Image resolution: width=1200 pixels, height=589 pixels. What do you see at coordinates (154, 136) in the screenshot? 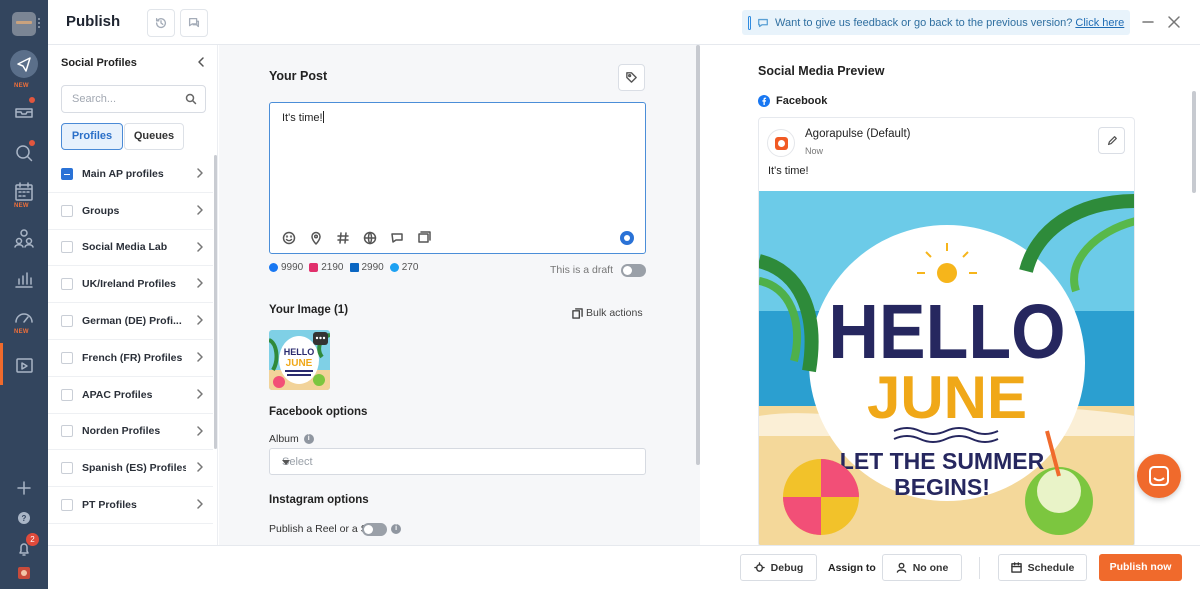
I see `tab-queues: Queues` at bounding box center [154, 136].